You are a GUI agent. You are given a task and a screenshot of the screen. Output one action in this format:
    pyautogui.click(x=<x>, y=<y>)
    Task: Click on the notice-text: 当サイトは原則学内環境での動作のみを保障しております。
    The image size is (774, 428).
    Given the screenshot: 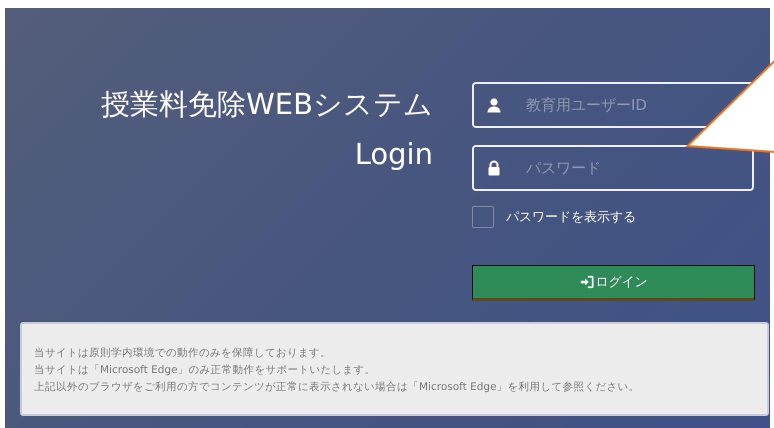 What is the action you would take?
    pyautogui.click(x=183, y=353)
    